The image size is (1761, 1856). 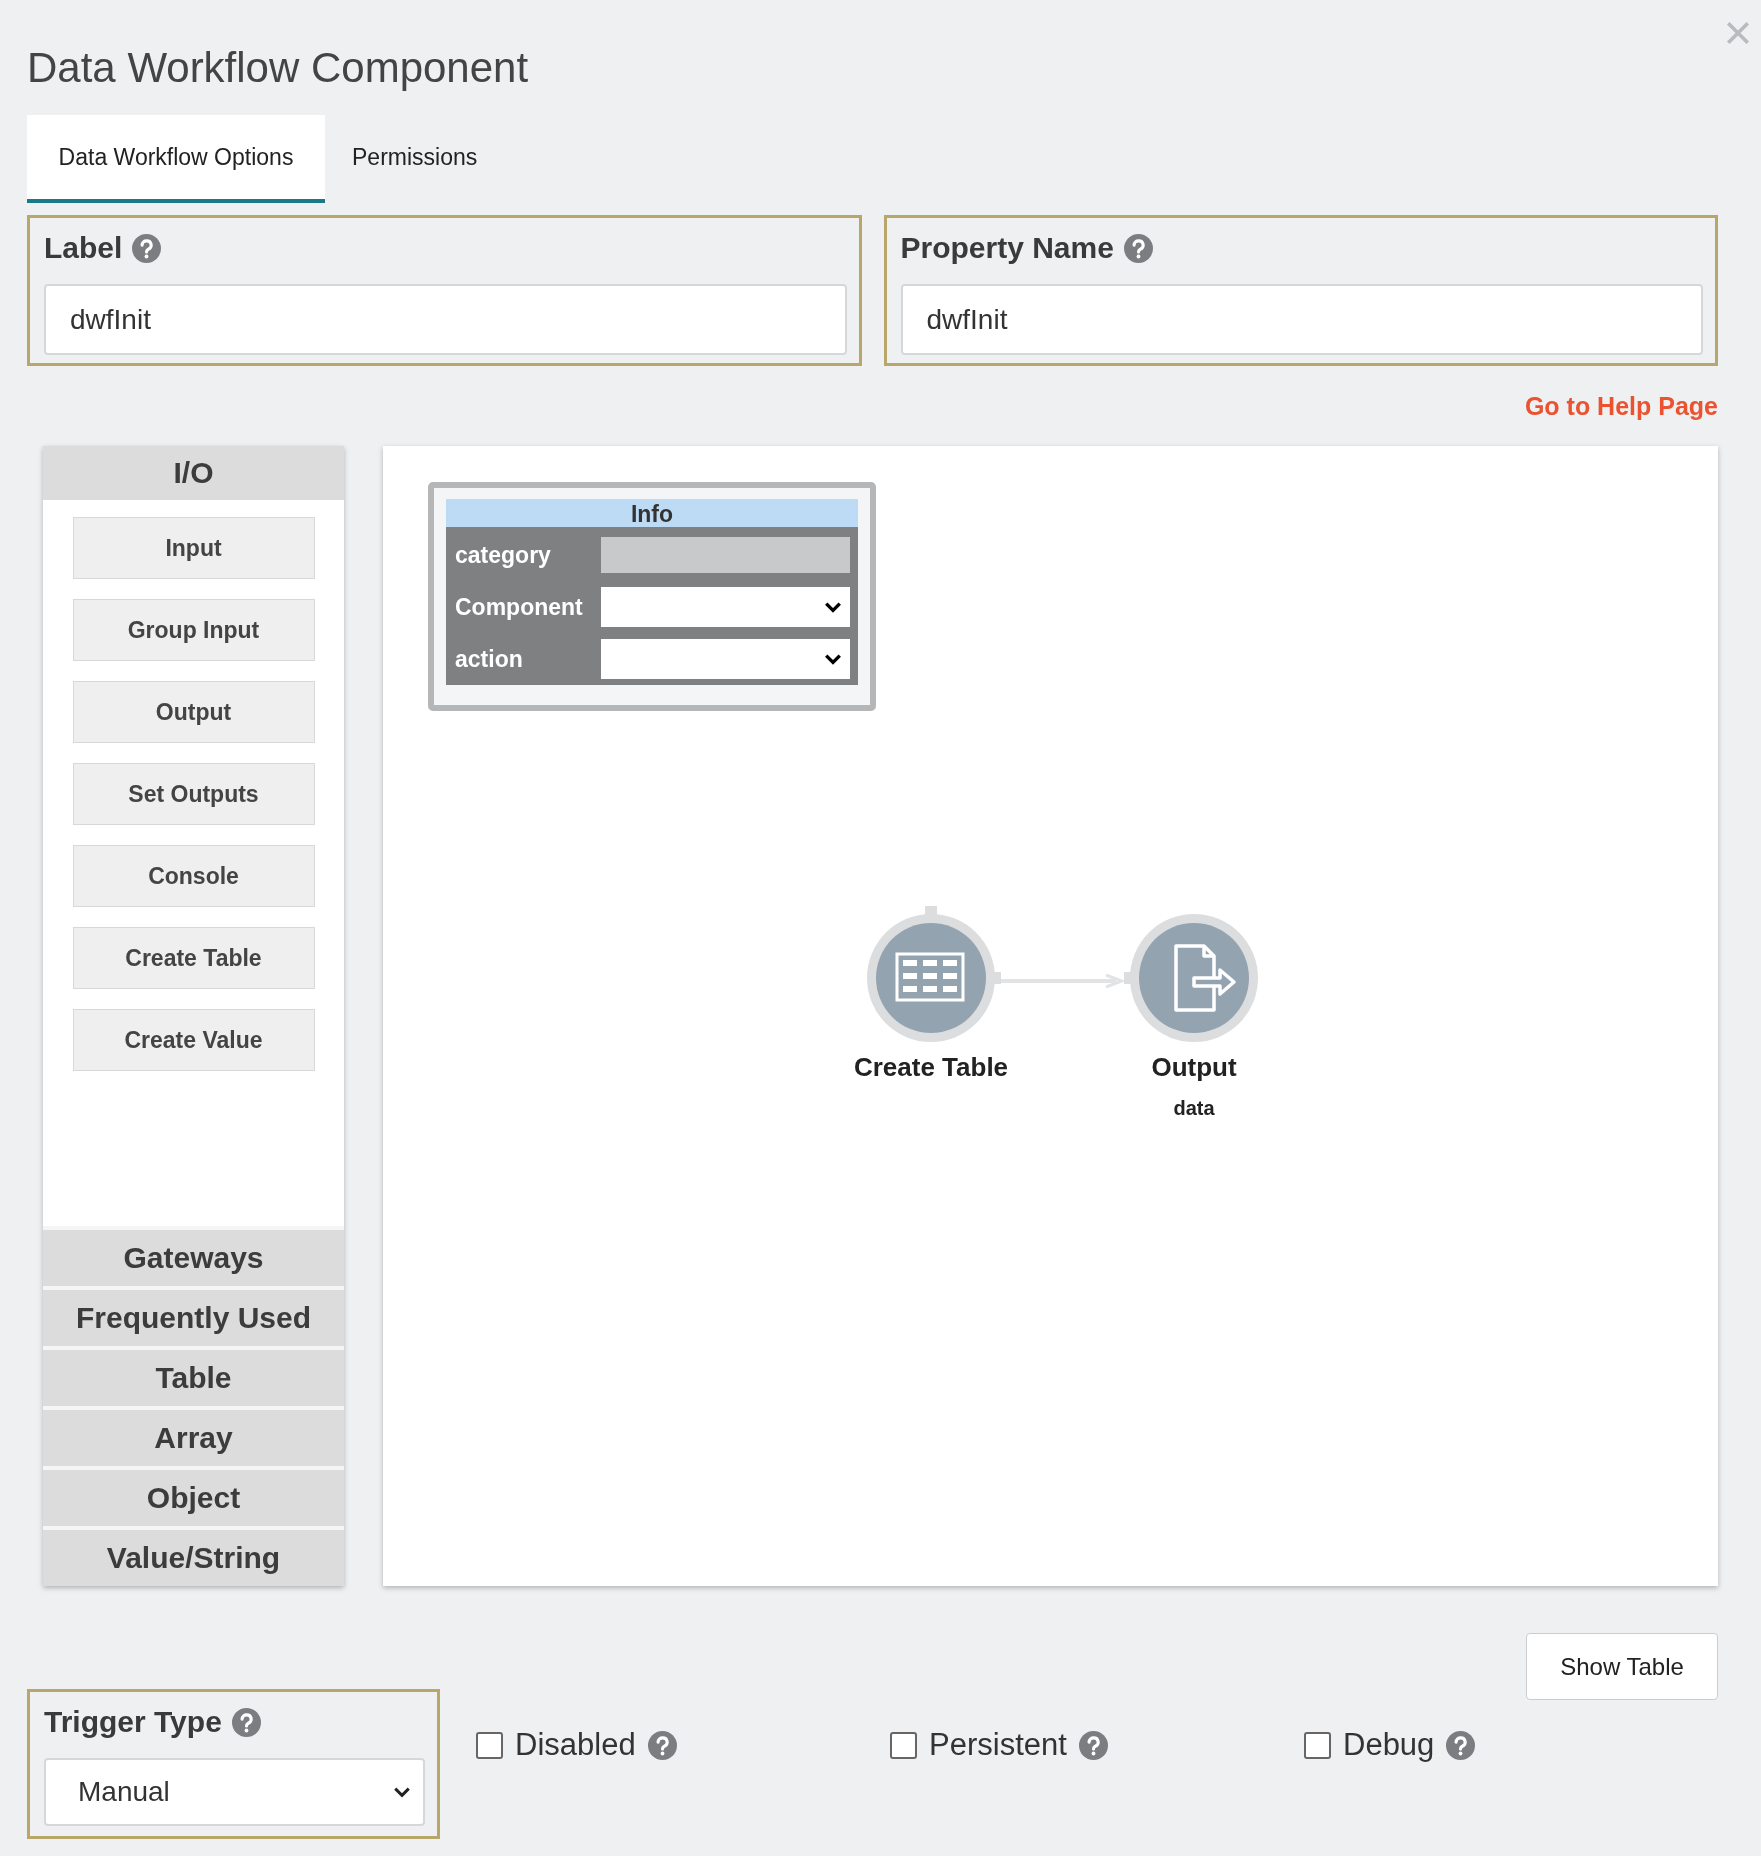 What do you see at coordinates (1389, 1745) in the screenshot?
I see `checkbox-label: Debug` at bounding box center [1389, 1745].